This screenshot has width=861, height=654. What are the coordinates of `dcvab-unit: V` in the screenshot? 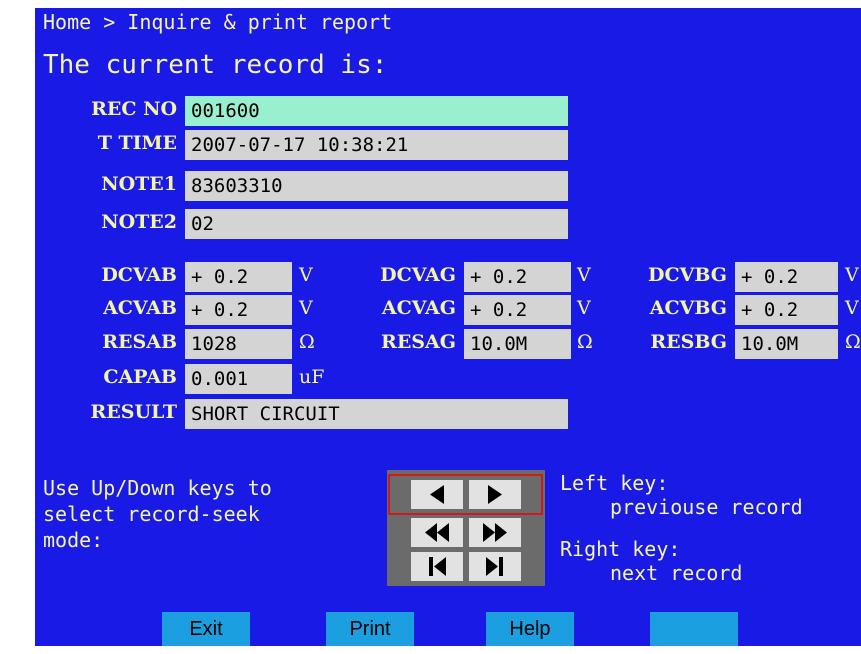 It's located at (306, 275).